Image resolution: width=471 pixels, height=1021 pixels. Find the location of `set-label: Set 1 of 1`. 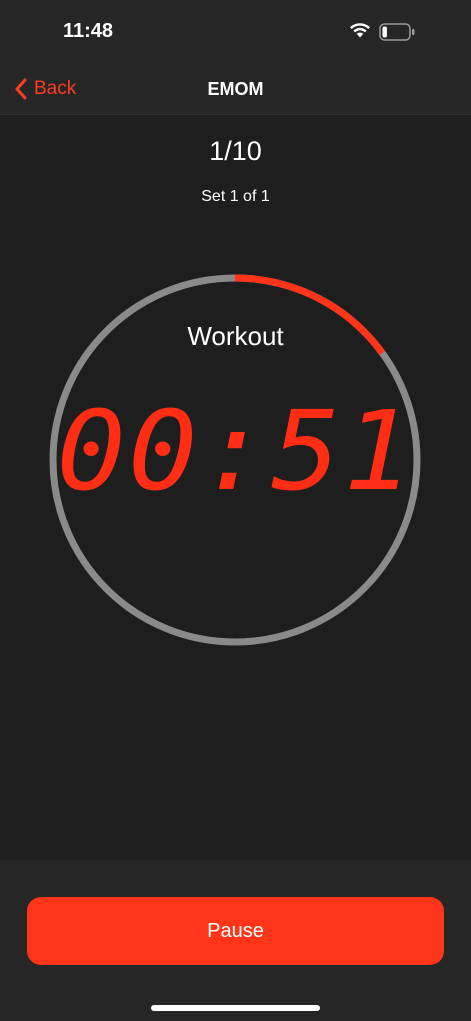

set-label: Set 1 of 1 is located at coordinates (235, 196).